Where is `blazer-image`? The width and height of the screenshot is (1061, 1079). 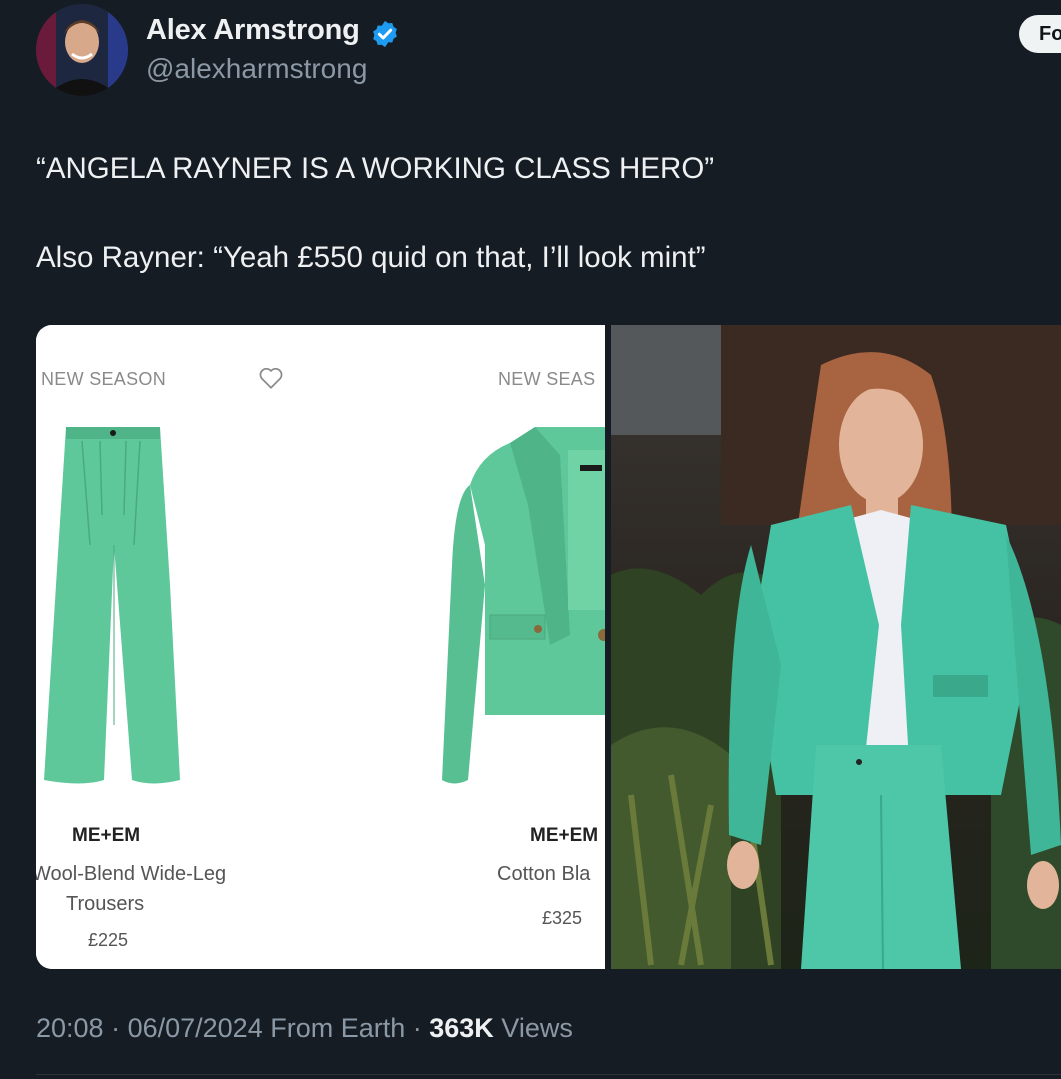 blazer-image is located at coordinates (522, 607).